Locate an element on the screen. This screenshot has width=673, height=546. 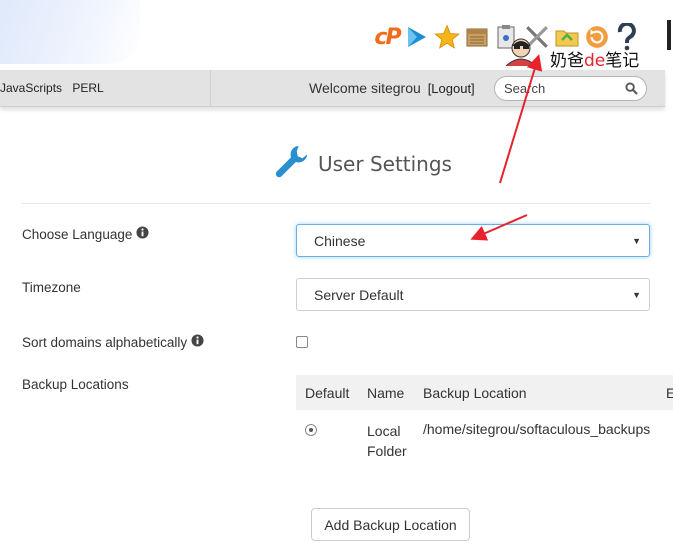
search-box is located at coordinates (570, 88).